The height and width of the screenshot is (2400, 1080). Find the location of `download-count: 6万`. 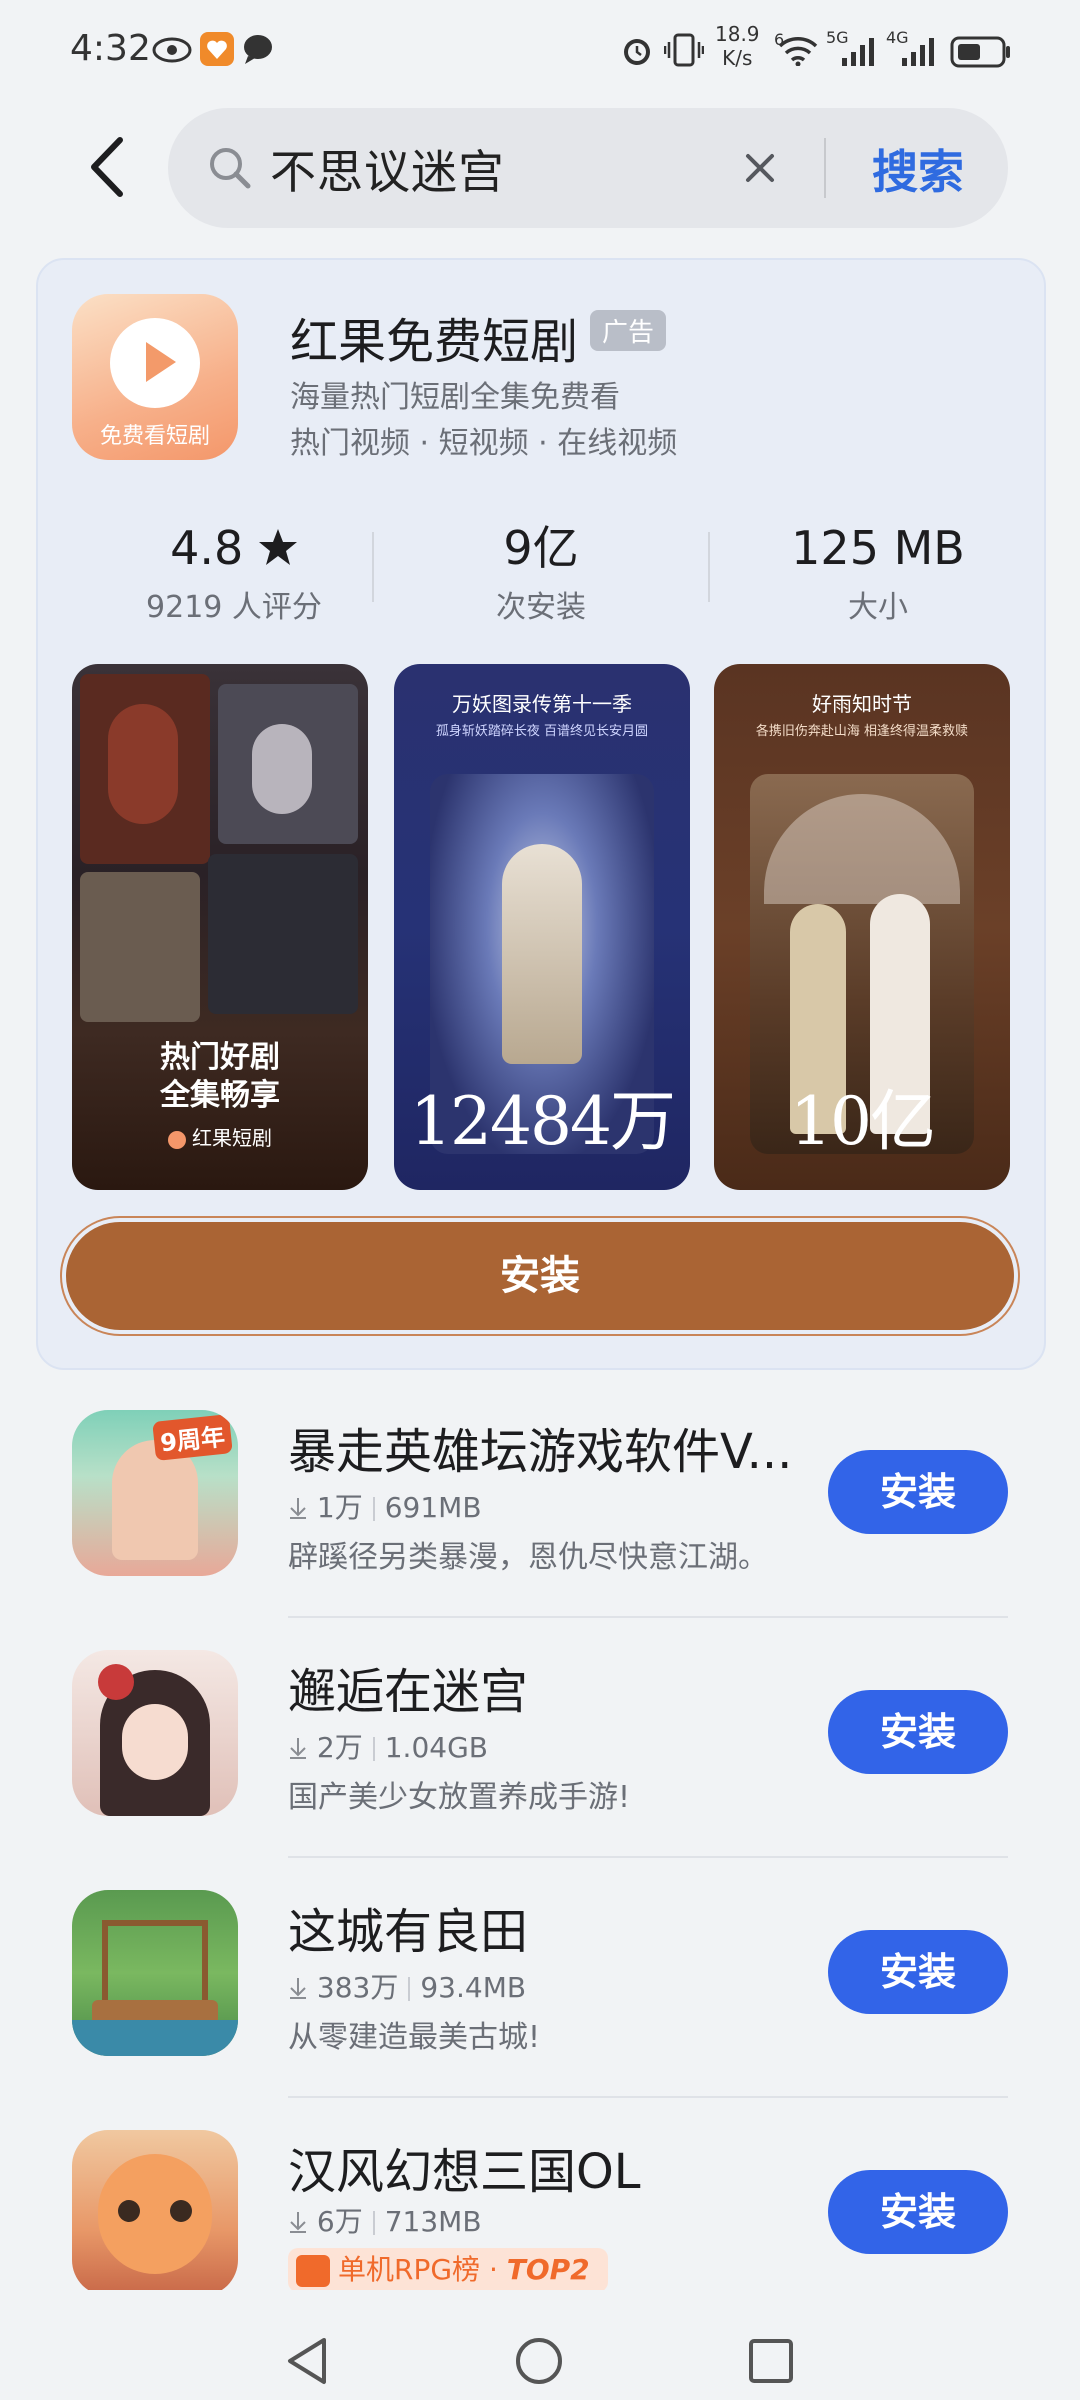

download-count: 6万 is located at coordinates (339, 2221).